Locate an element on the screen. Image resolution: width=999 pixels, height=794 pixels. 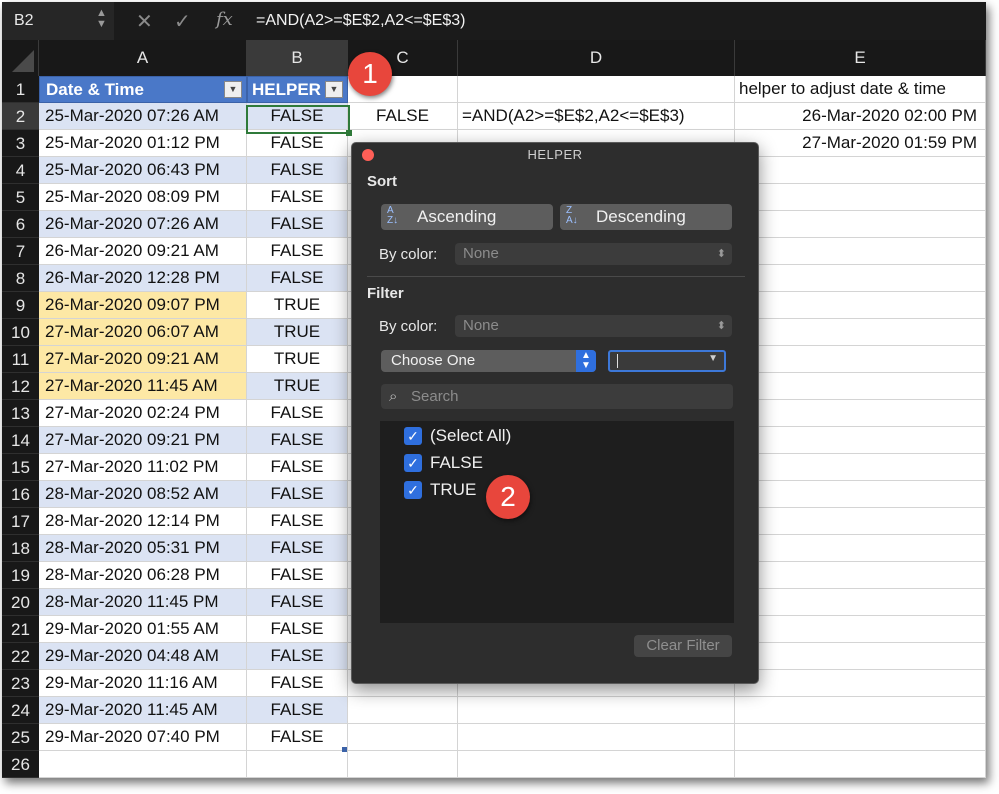
date-time-cell: 28-Mar-2020 06:28 PM is located at coordinates (143, 575).